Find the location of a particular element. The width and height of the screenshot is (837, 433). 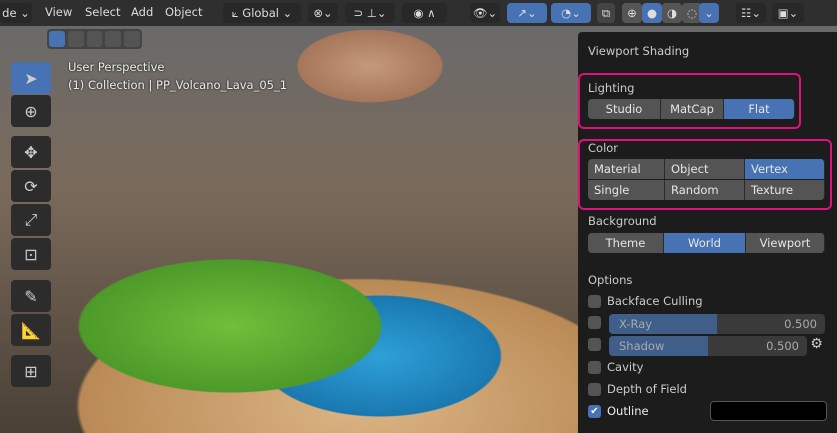

cavity-checkbox: Cavity is located at coordinates (615, 367).